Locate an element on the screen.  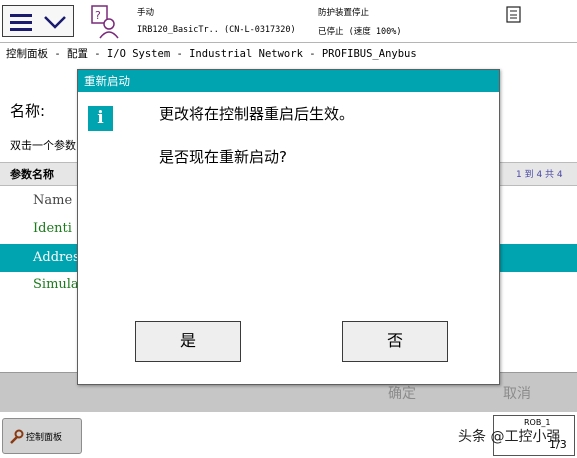
name-label: 名称: is located at coordinates (28, 111).